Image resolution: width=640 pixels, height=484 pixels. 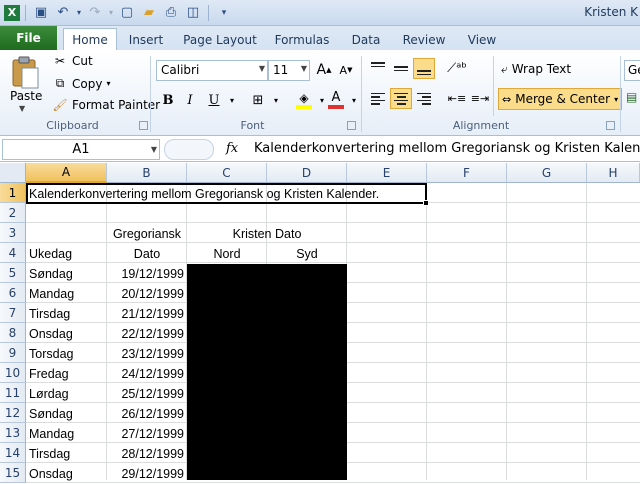 I want to click on align-right-icon, so click(x=424, y=98).